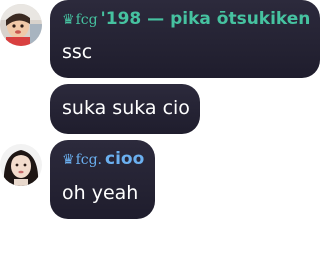 The width and height of the screenshot is (320, 271). I want to click on author-name-row: ♛fcg '198 — pika ōtsukiken, so click(186, 19).